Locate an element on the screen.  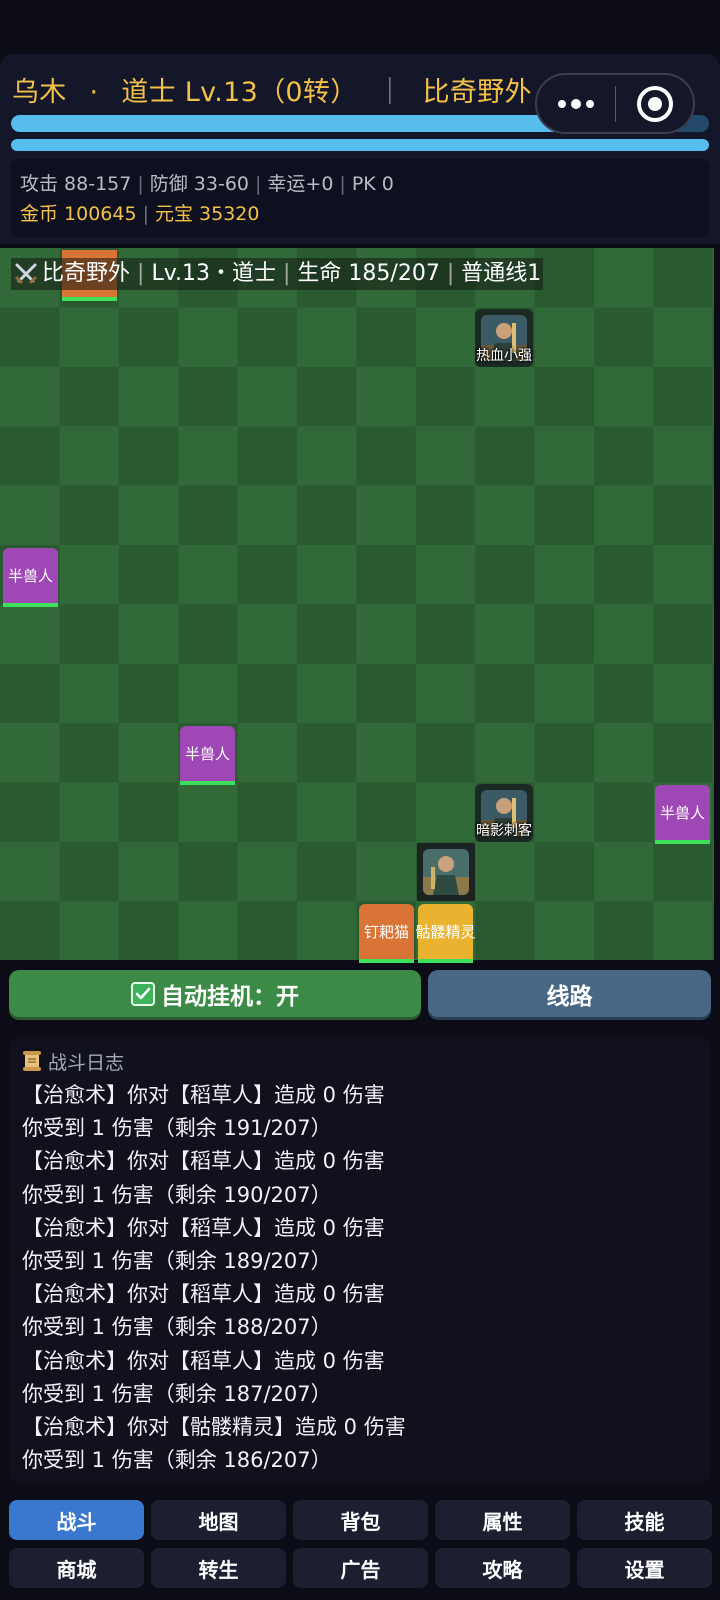
mp-bar-fill is located at coordinates (360, 145).